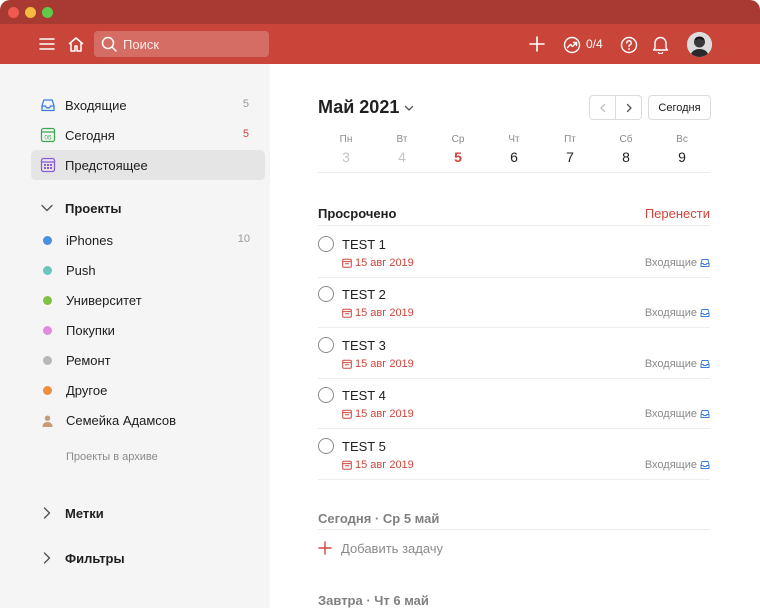 This screenshot has height=608, width=760. What do you see at coordinates (402, 139) in the screenshot?
I see `day-name: Вт` at bounding box center [402, 139].